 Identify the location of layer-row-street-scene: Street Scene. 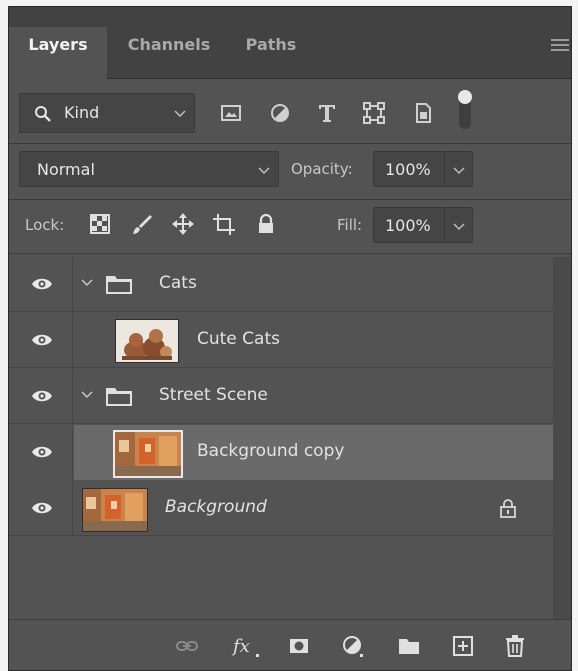
(281, 396).